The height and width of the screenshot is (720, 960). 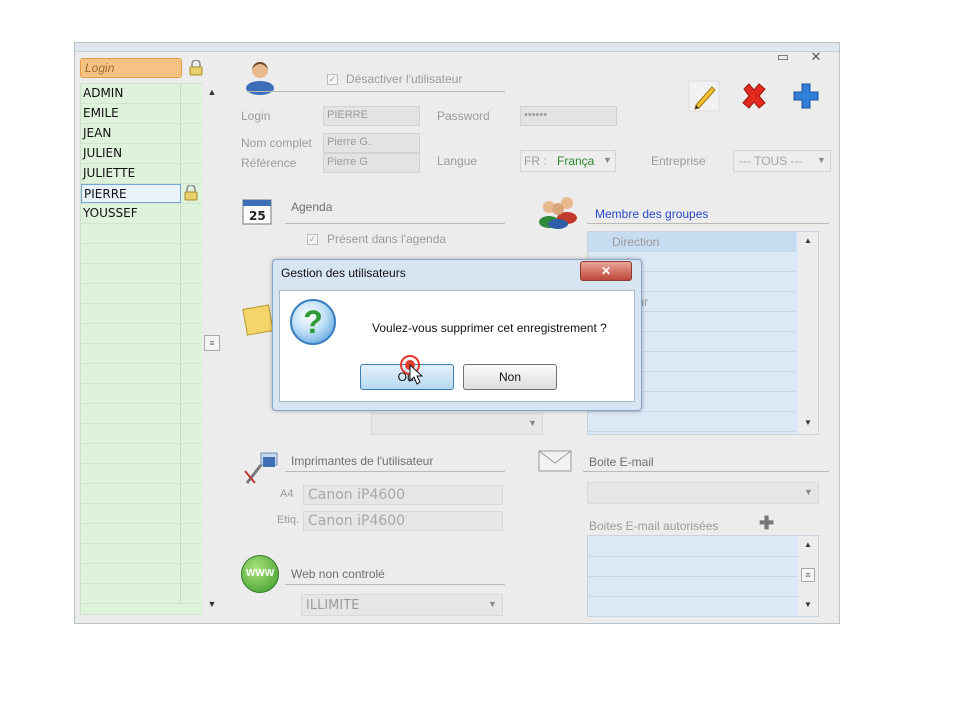 What do you see at coordinates (338, 574) in the screenshot?
I see `web-title: Web non controlé` at bounding box center [338, 574].